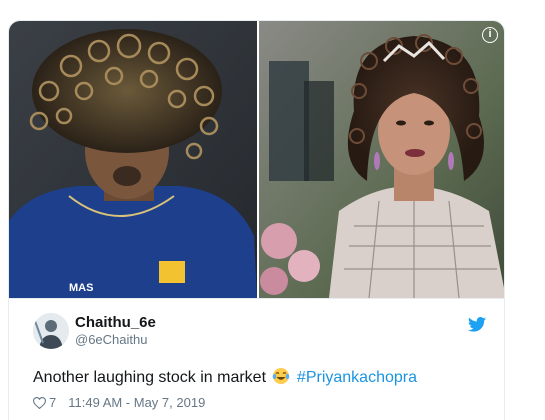 The width and height of the screenshot is (545, 420). I want to click on avatar, so click(51, 331).